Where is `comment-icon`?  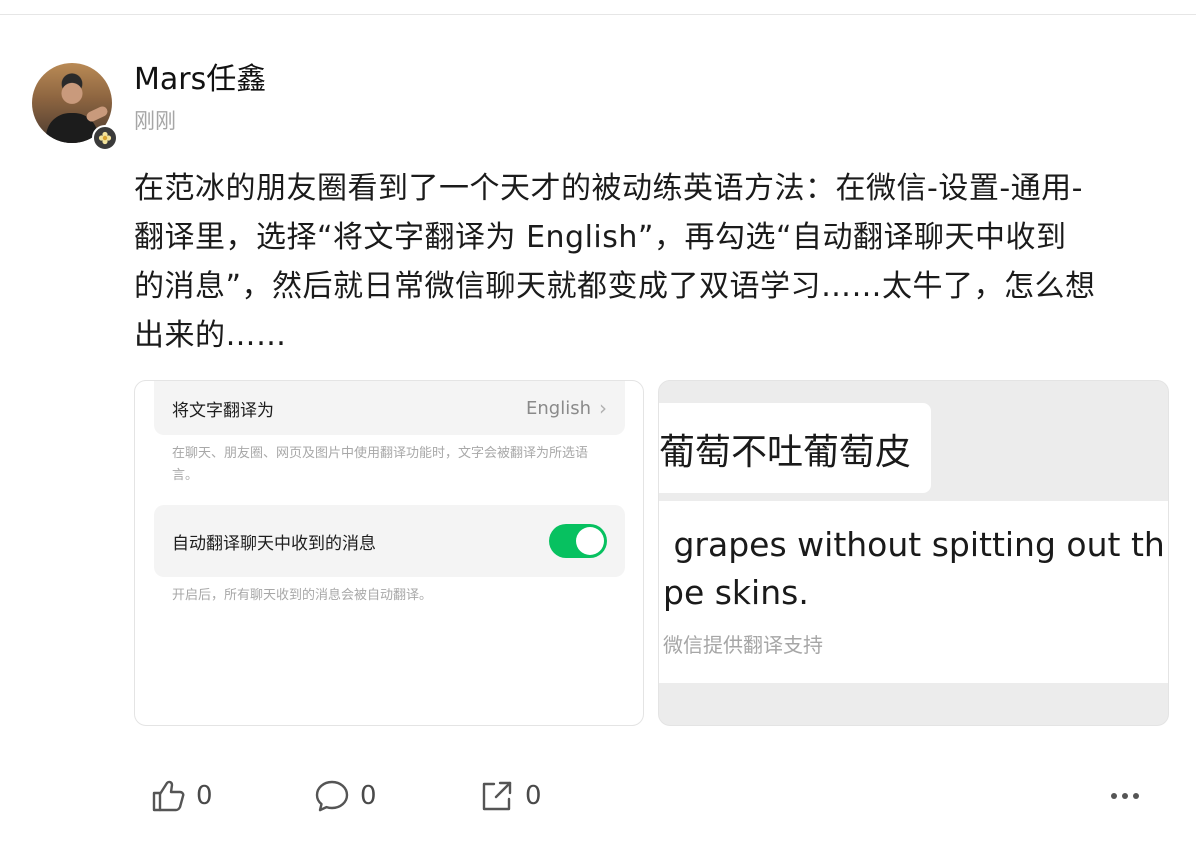
comment-icon is located at coordinates (332, 796).